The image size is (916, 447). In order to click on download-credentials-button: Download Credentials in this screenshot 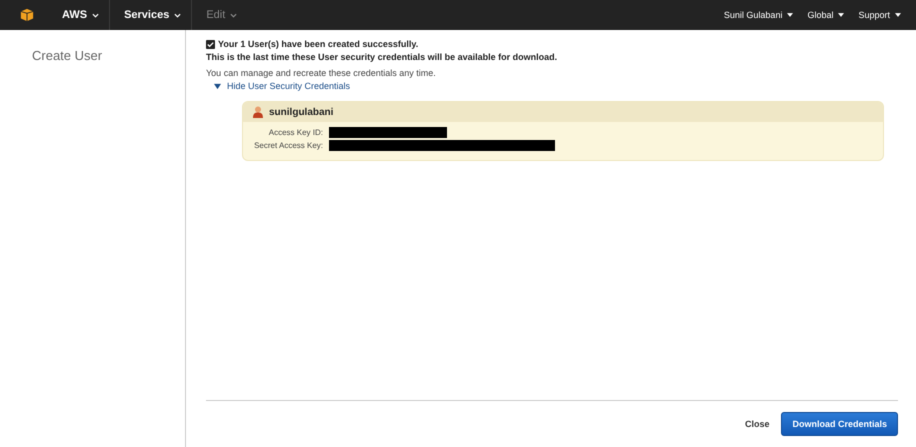, I will do `click(839, 424)`.